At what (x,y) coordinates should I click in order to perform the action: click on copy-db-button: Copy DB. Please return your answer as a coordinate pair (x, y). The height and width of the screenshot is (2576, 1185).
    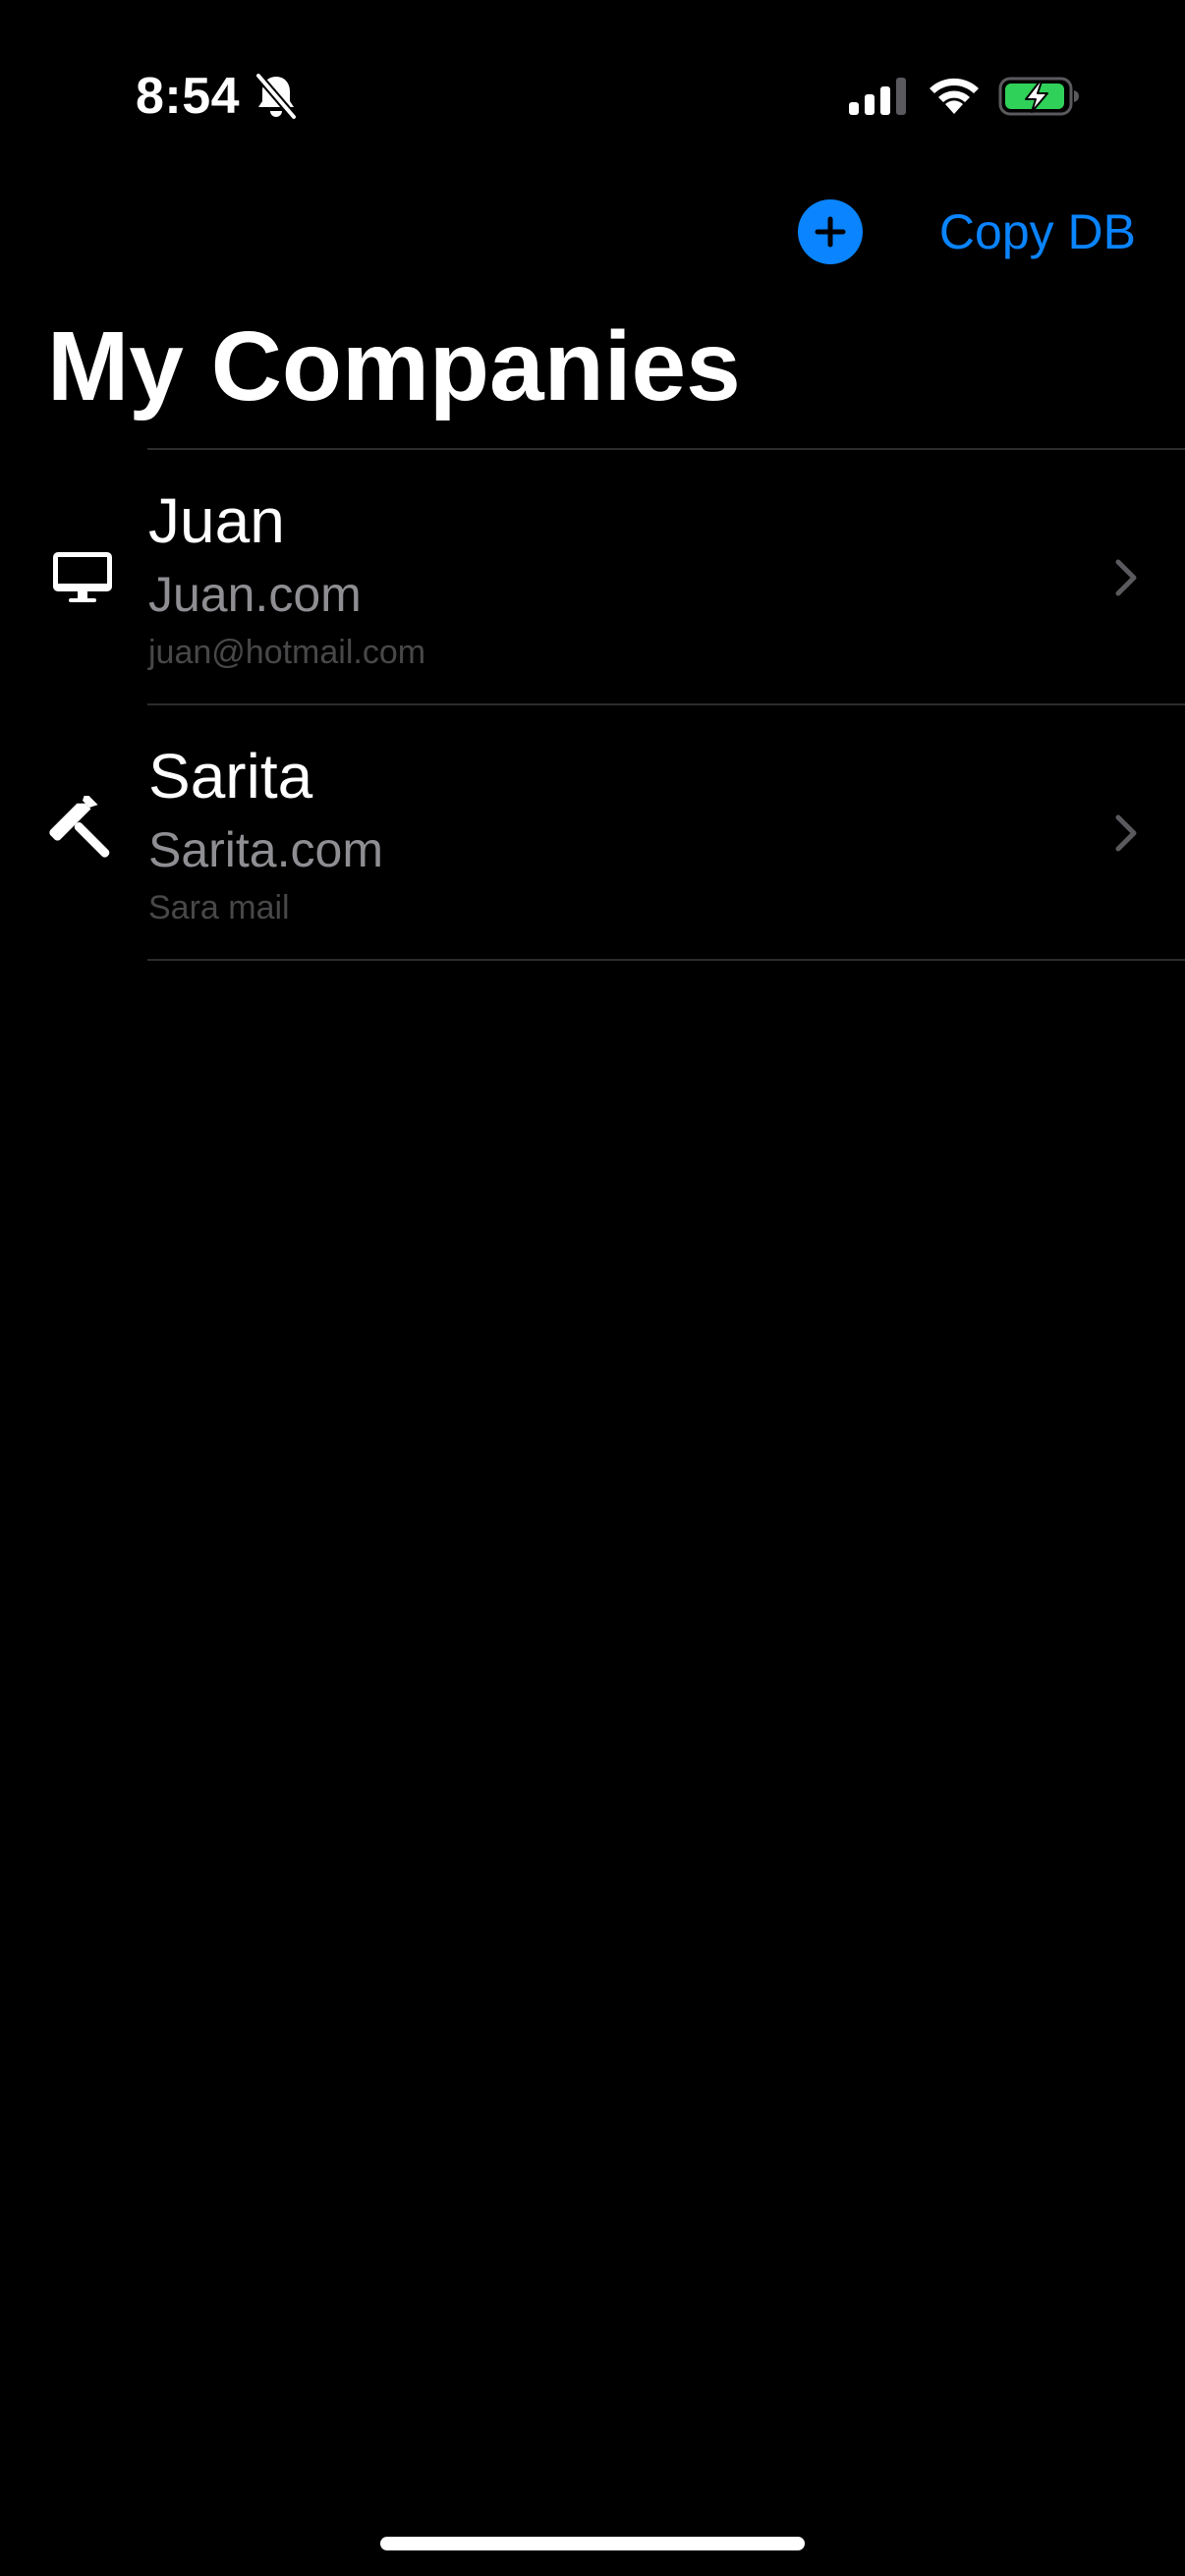
    Looking at the image, I should click on (1038, 231).